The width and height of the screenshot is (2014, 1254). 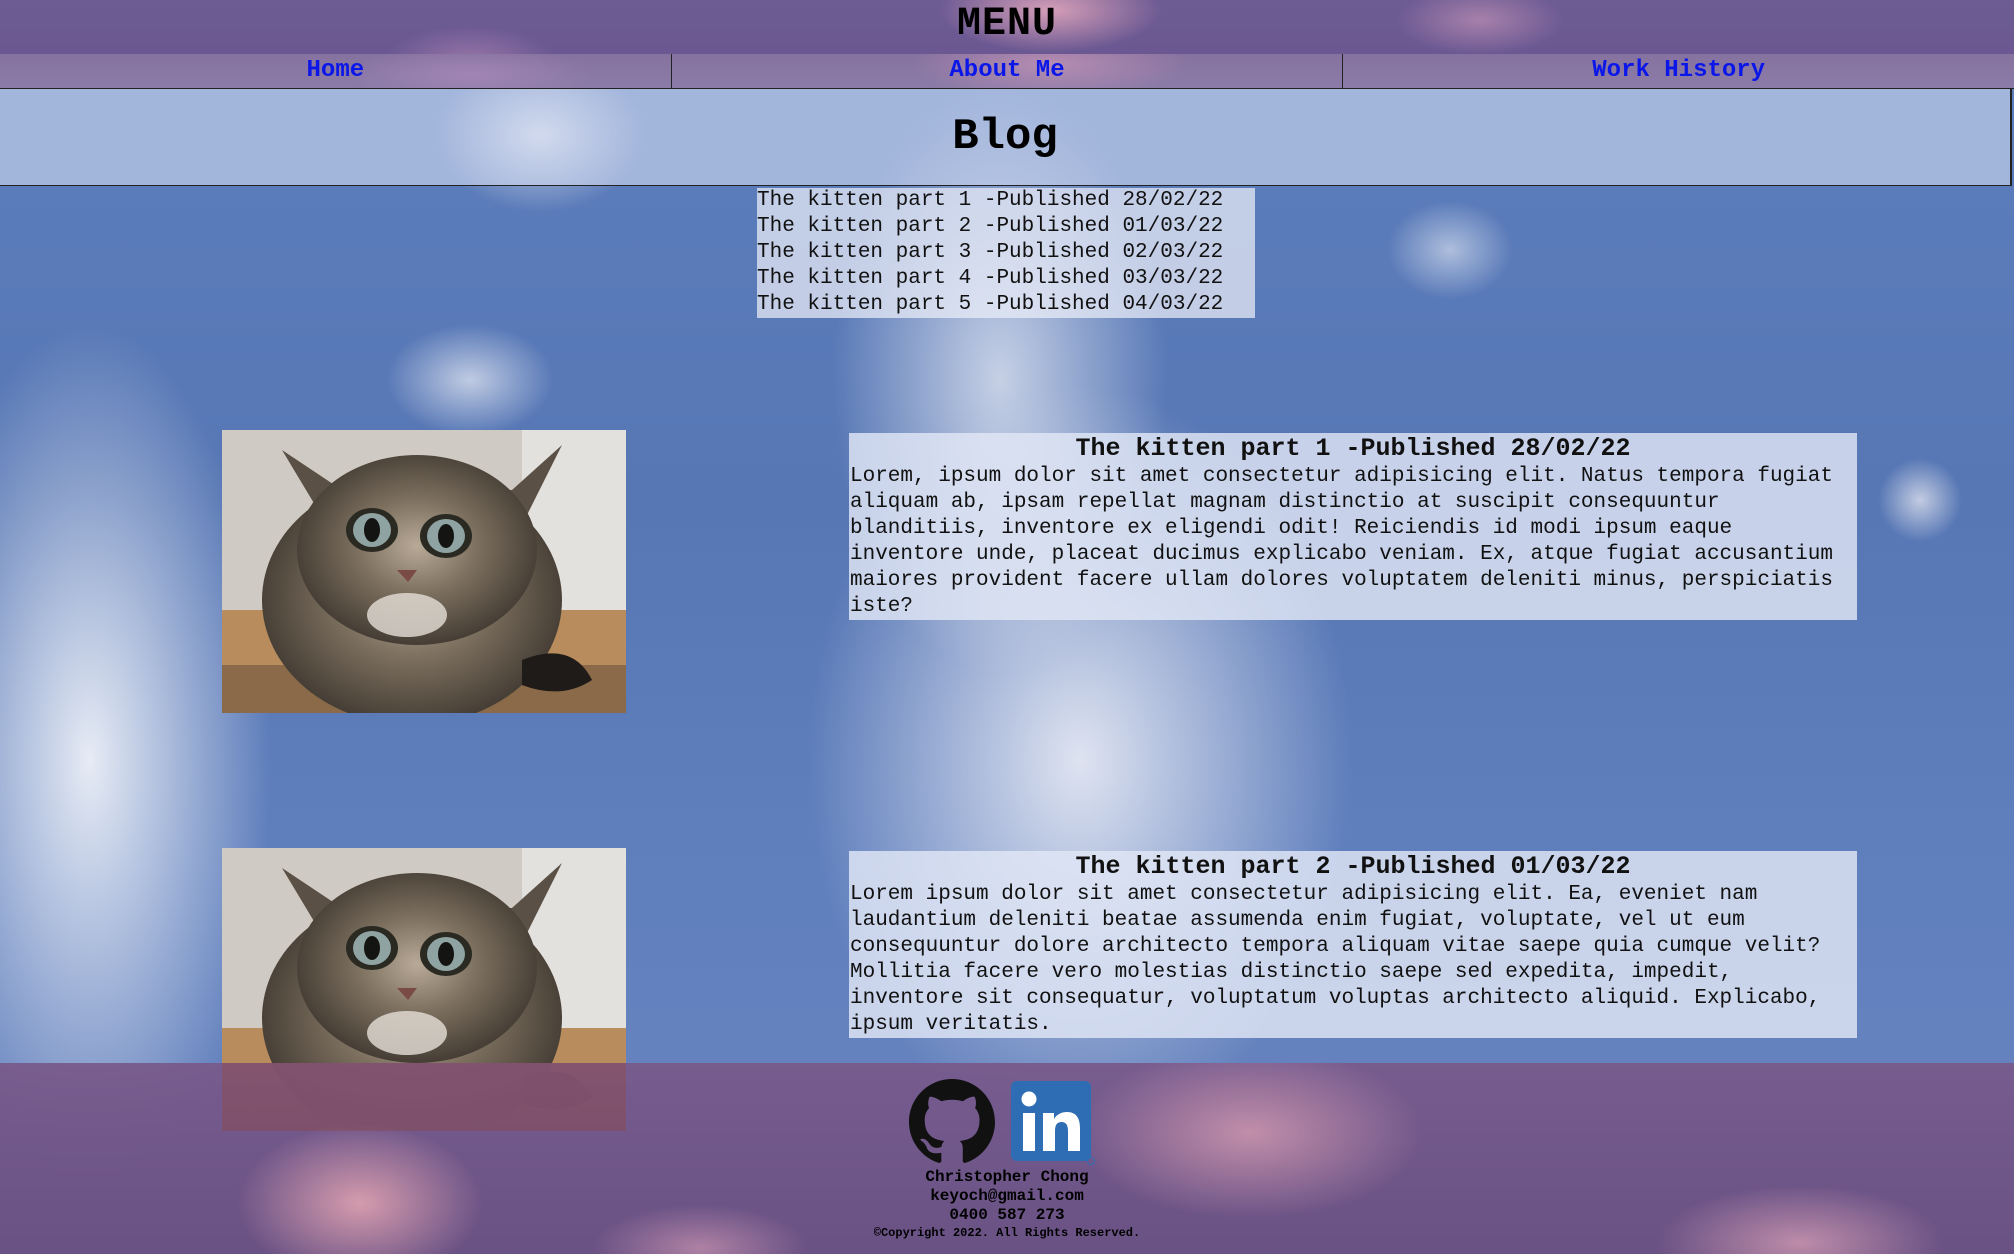 I want to click on footer-copyright: ©Copyright 2022. All Rights Reserved., so click(x=1007, y=1233).